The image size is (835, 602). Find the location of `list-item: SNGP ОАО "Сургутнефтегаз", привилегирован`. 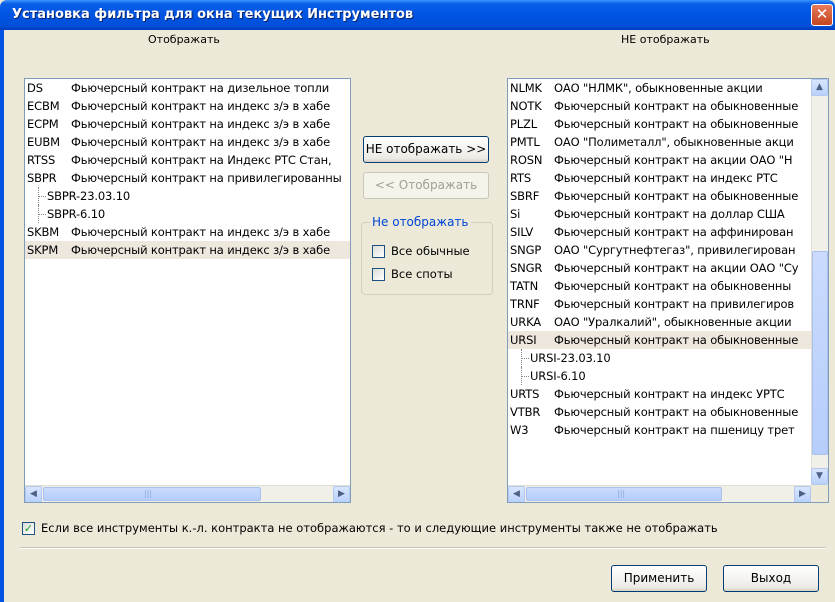

list-item: SNGP ОАО "Сургутнефтегаз", привилегирован is located at coordinates (659, 250).